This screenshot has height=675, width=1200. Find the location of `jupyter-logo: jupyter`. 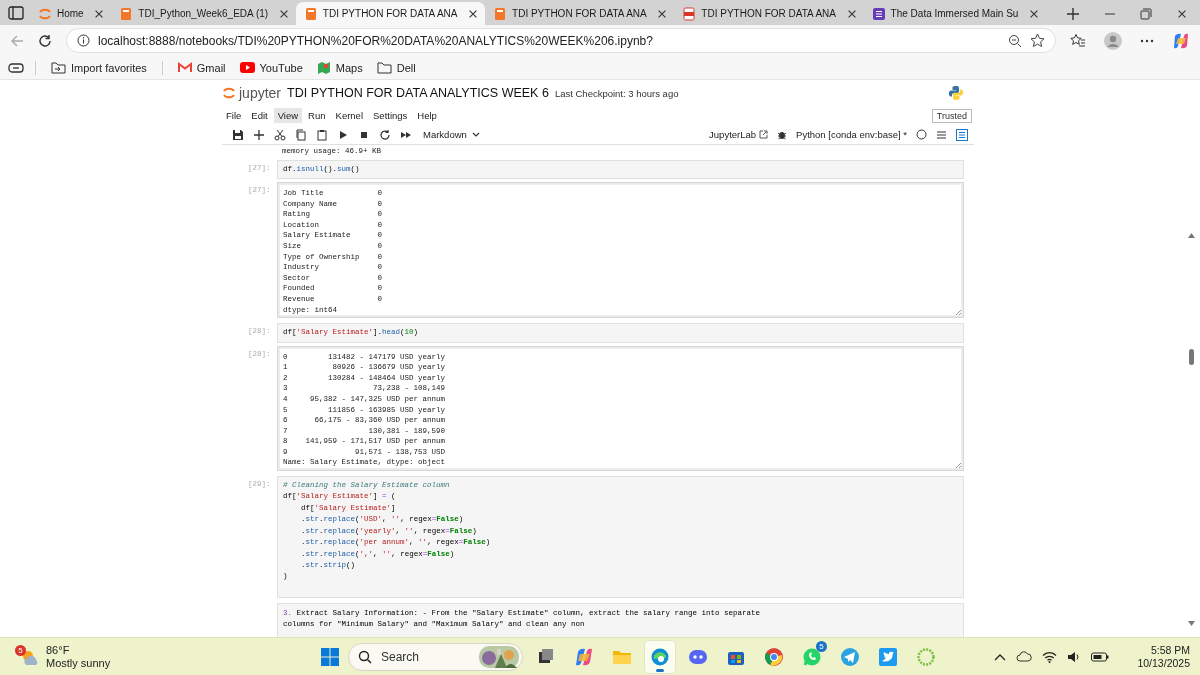

jupyter-logo: jupyter is located at coordinates (252, 93).